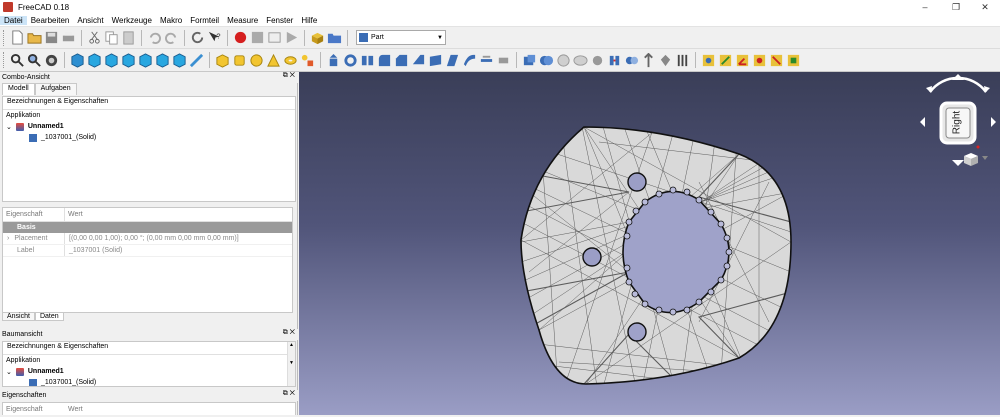 This screenshot has width=1000, height=417. What do you see at coordinates (4, 37) in the screenshot?
I see `toolbar-grip` at bounding box center [4, 37].